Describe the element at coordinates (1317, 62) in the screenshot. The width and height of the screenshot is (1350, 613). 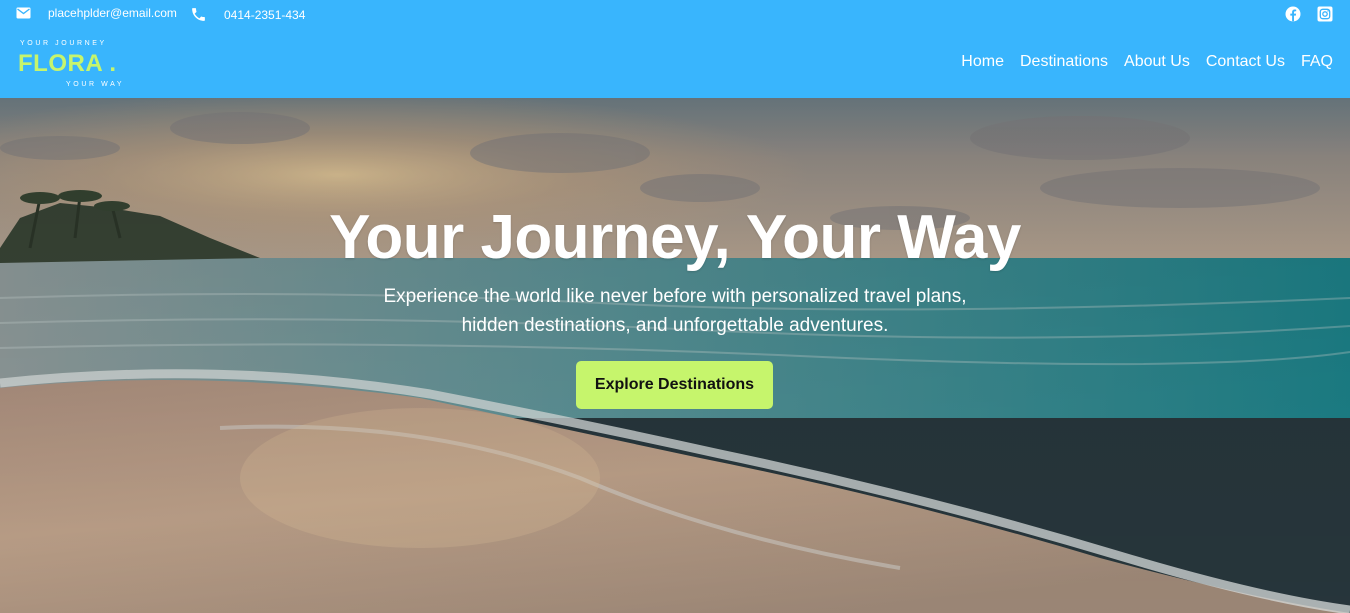
I see `nav-faq: FAQ` at that location.